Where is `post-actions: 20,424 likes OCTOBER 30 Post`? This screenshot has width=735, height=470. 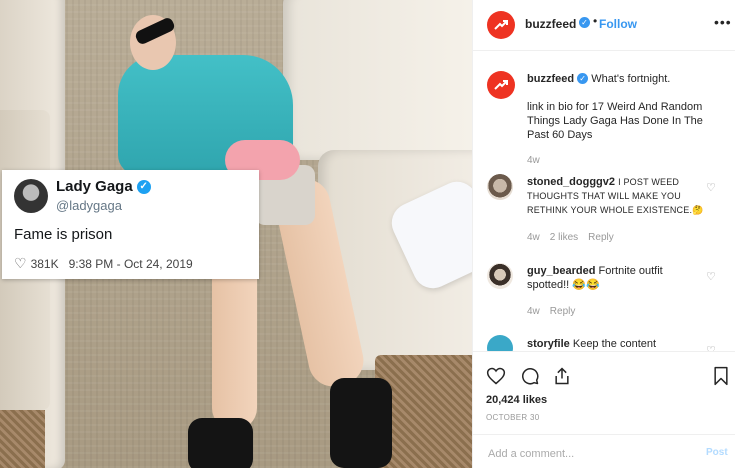
post-actions: 20,424 likes OCTOBER 30 Post is located at coordinates (604, 410).